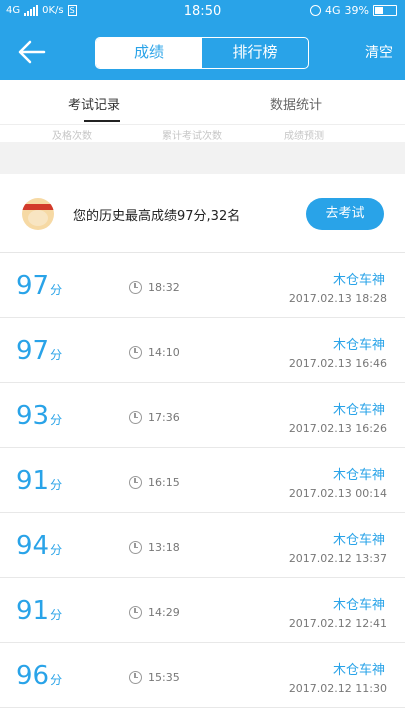  What do you see at coordinates (304, 136) in the screenshot?
I see `stat-score-prediction: 成绩预测` at bounding box center [304, 136].